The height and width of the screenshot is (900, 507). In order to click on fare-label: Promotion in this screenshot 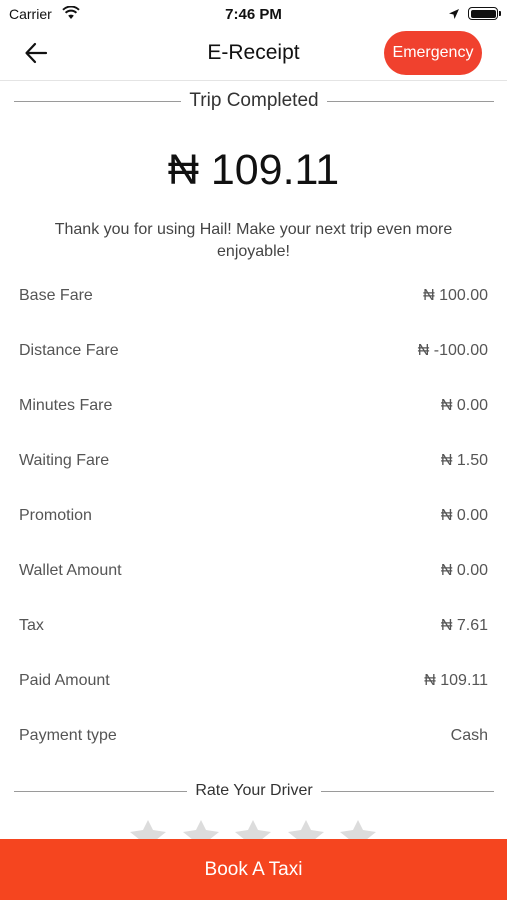, I will do `click(55, 515)`.